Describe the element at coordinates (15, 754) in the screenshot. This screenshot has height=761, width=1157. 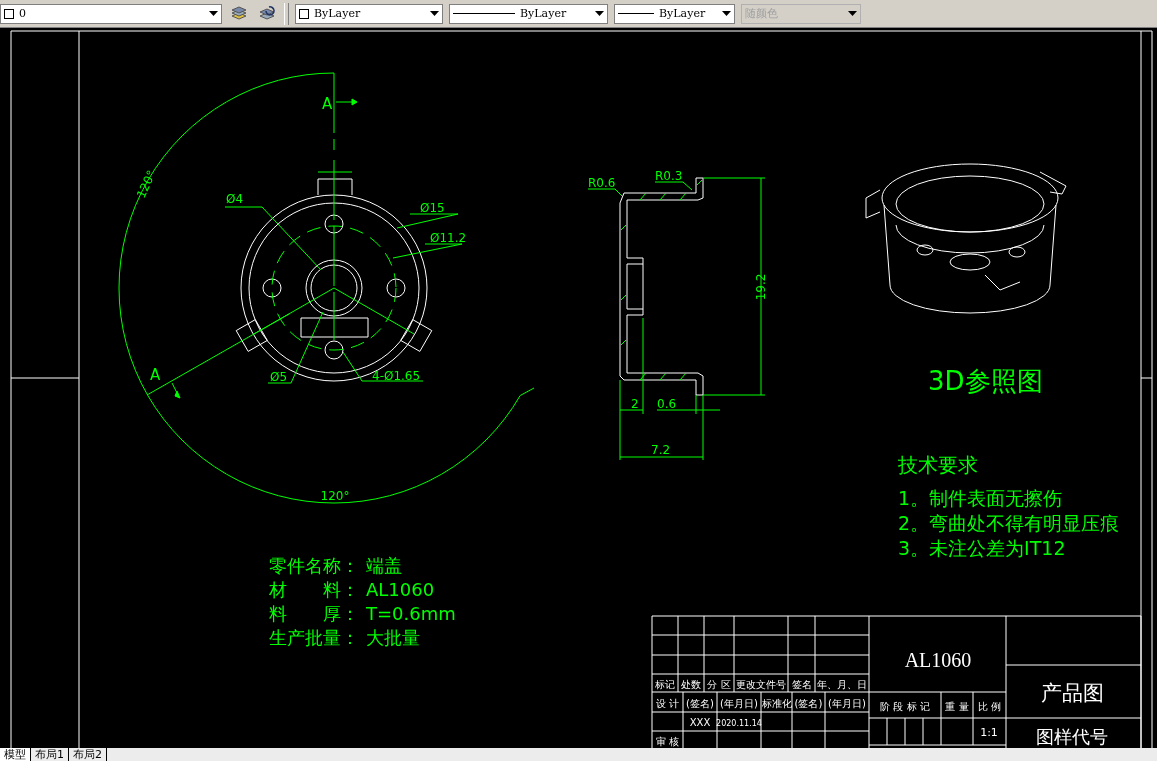
I see `layout-tab: 模型` at that location.